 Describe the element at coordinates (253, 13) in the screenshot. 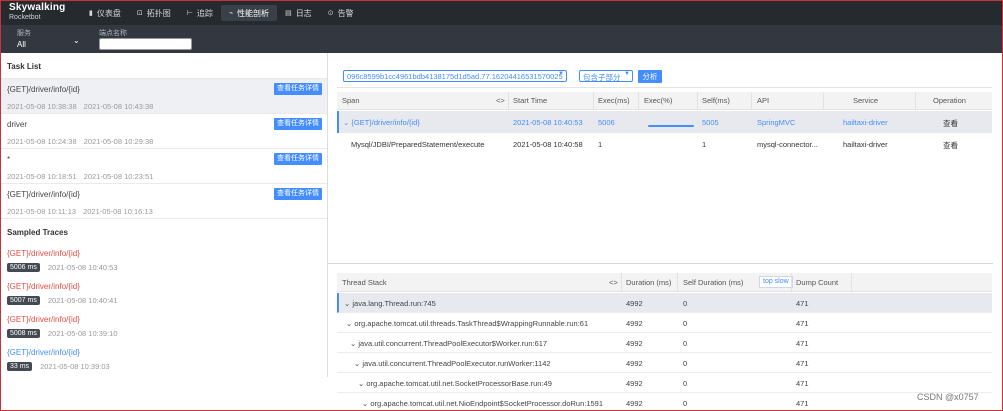

I see `nav-label: 性能剖析` at that location.